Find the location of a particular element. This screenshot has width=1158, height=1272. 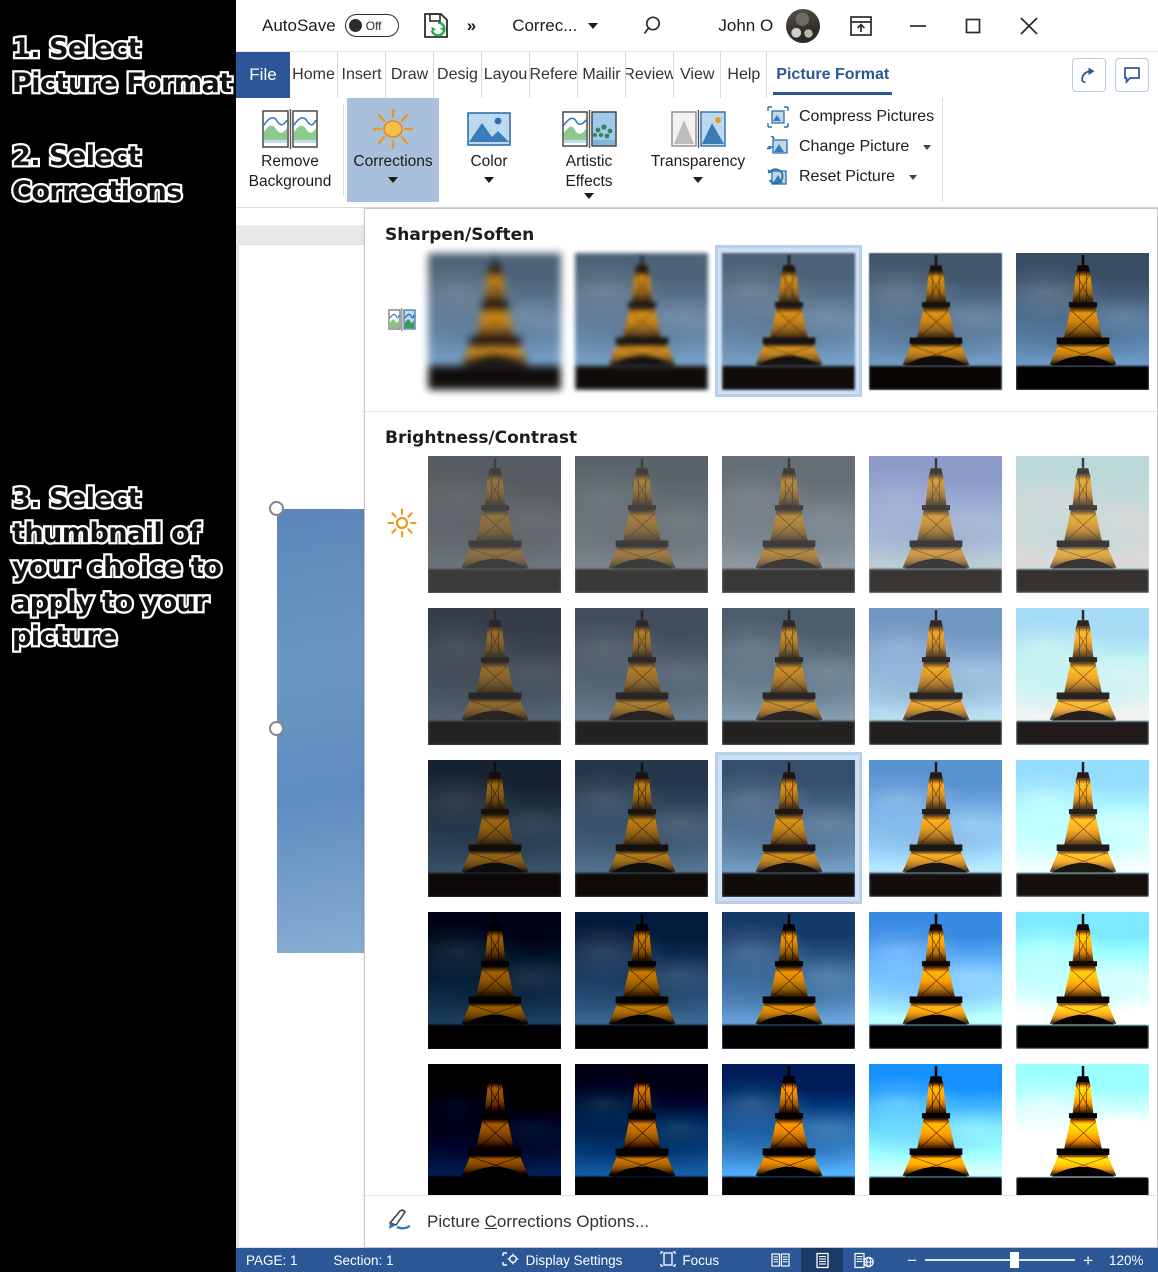

tab-draw: Draw is located at coordinates (410, 75).